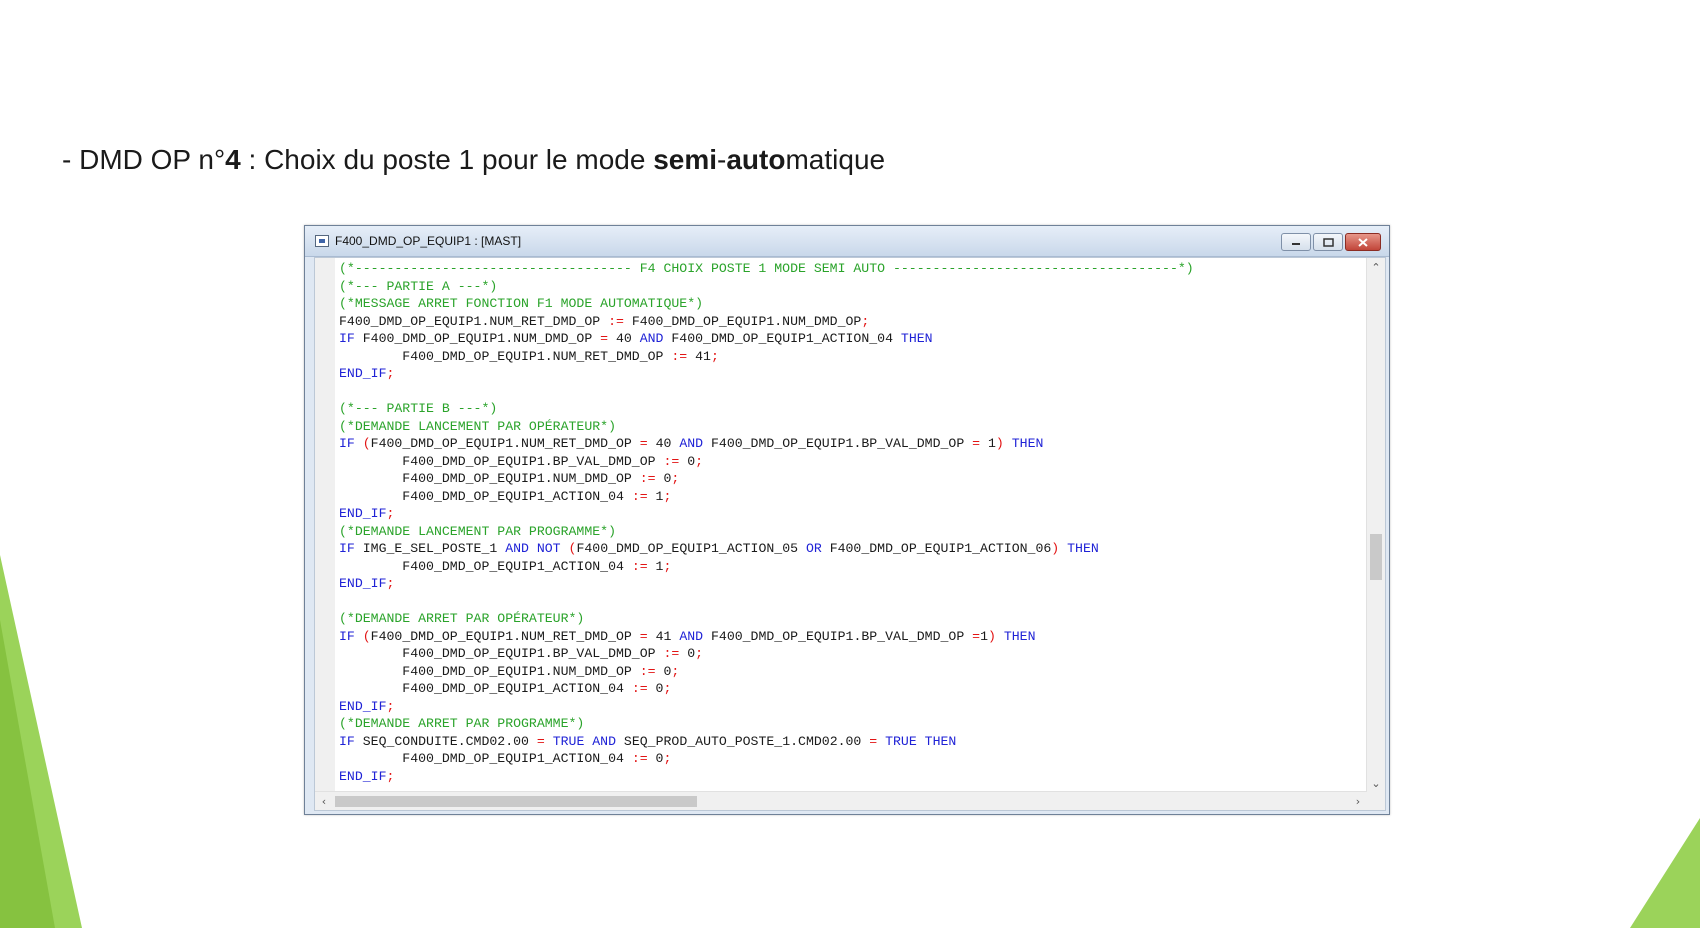  I want to click on title-bold-auto: auto, so click(756, 159).